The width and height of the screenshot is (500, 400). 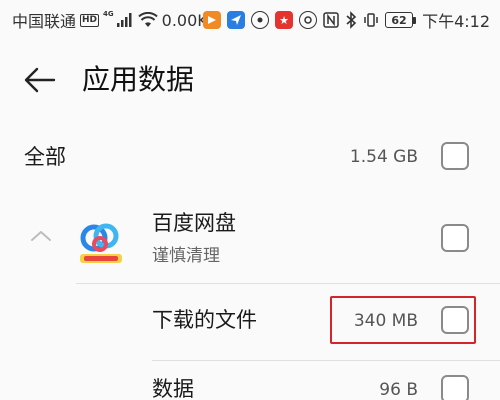 What do you see at coordinates (284, 20) in the screenshot?
I see `notification-app-icon-4: ★` at bounding box center [284, 20].